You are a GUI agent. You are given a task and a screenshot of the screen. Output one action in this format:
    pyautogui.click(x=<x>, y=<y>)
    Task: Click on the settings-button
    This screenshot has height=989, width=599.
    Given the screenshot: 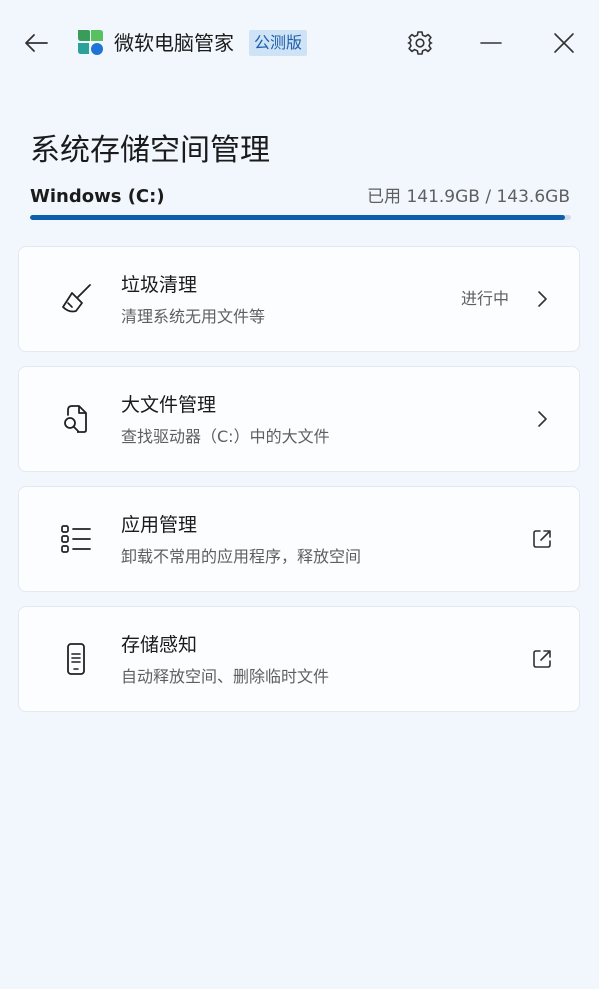 What is the action you would take?
    pyautogui.click(x=420, y=43)
    